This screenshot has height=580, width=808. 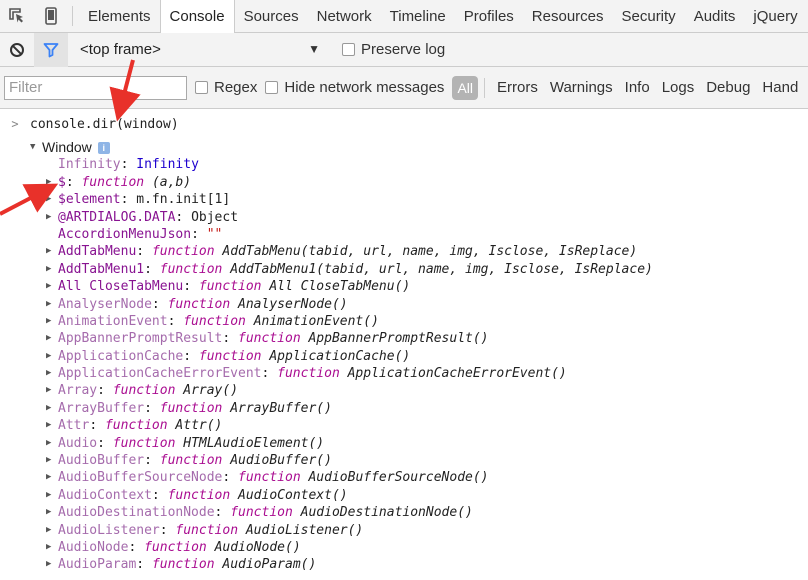 I want to click on property-row: ▶ AnalyserNode: function AnalyserNode(), so click(x=404, y=304).